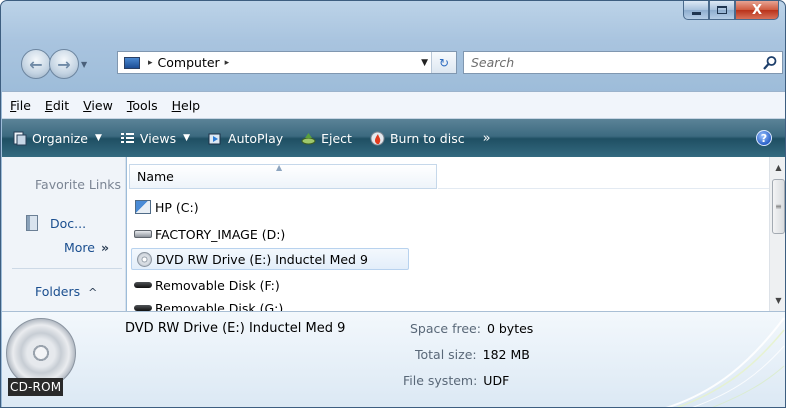 Image resolution: width=786 pixels, height=408 pixels. What do you see at coordinates (445, 328) in the screenshot?
I see `space-free-label: Space free:` at bounding box center [445, 328].